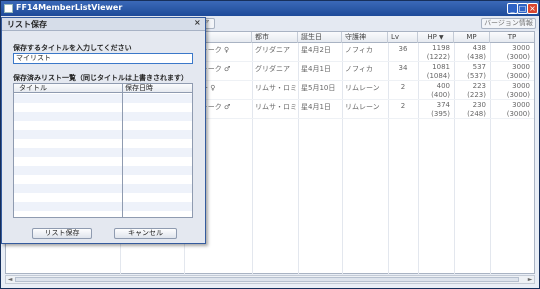  I want to click on cell-birthday: 星4月2日, so click(316, 50).